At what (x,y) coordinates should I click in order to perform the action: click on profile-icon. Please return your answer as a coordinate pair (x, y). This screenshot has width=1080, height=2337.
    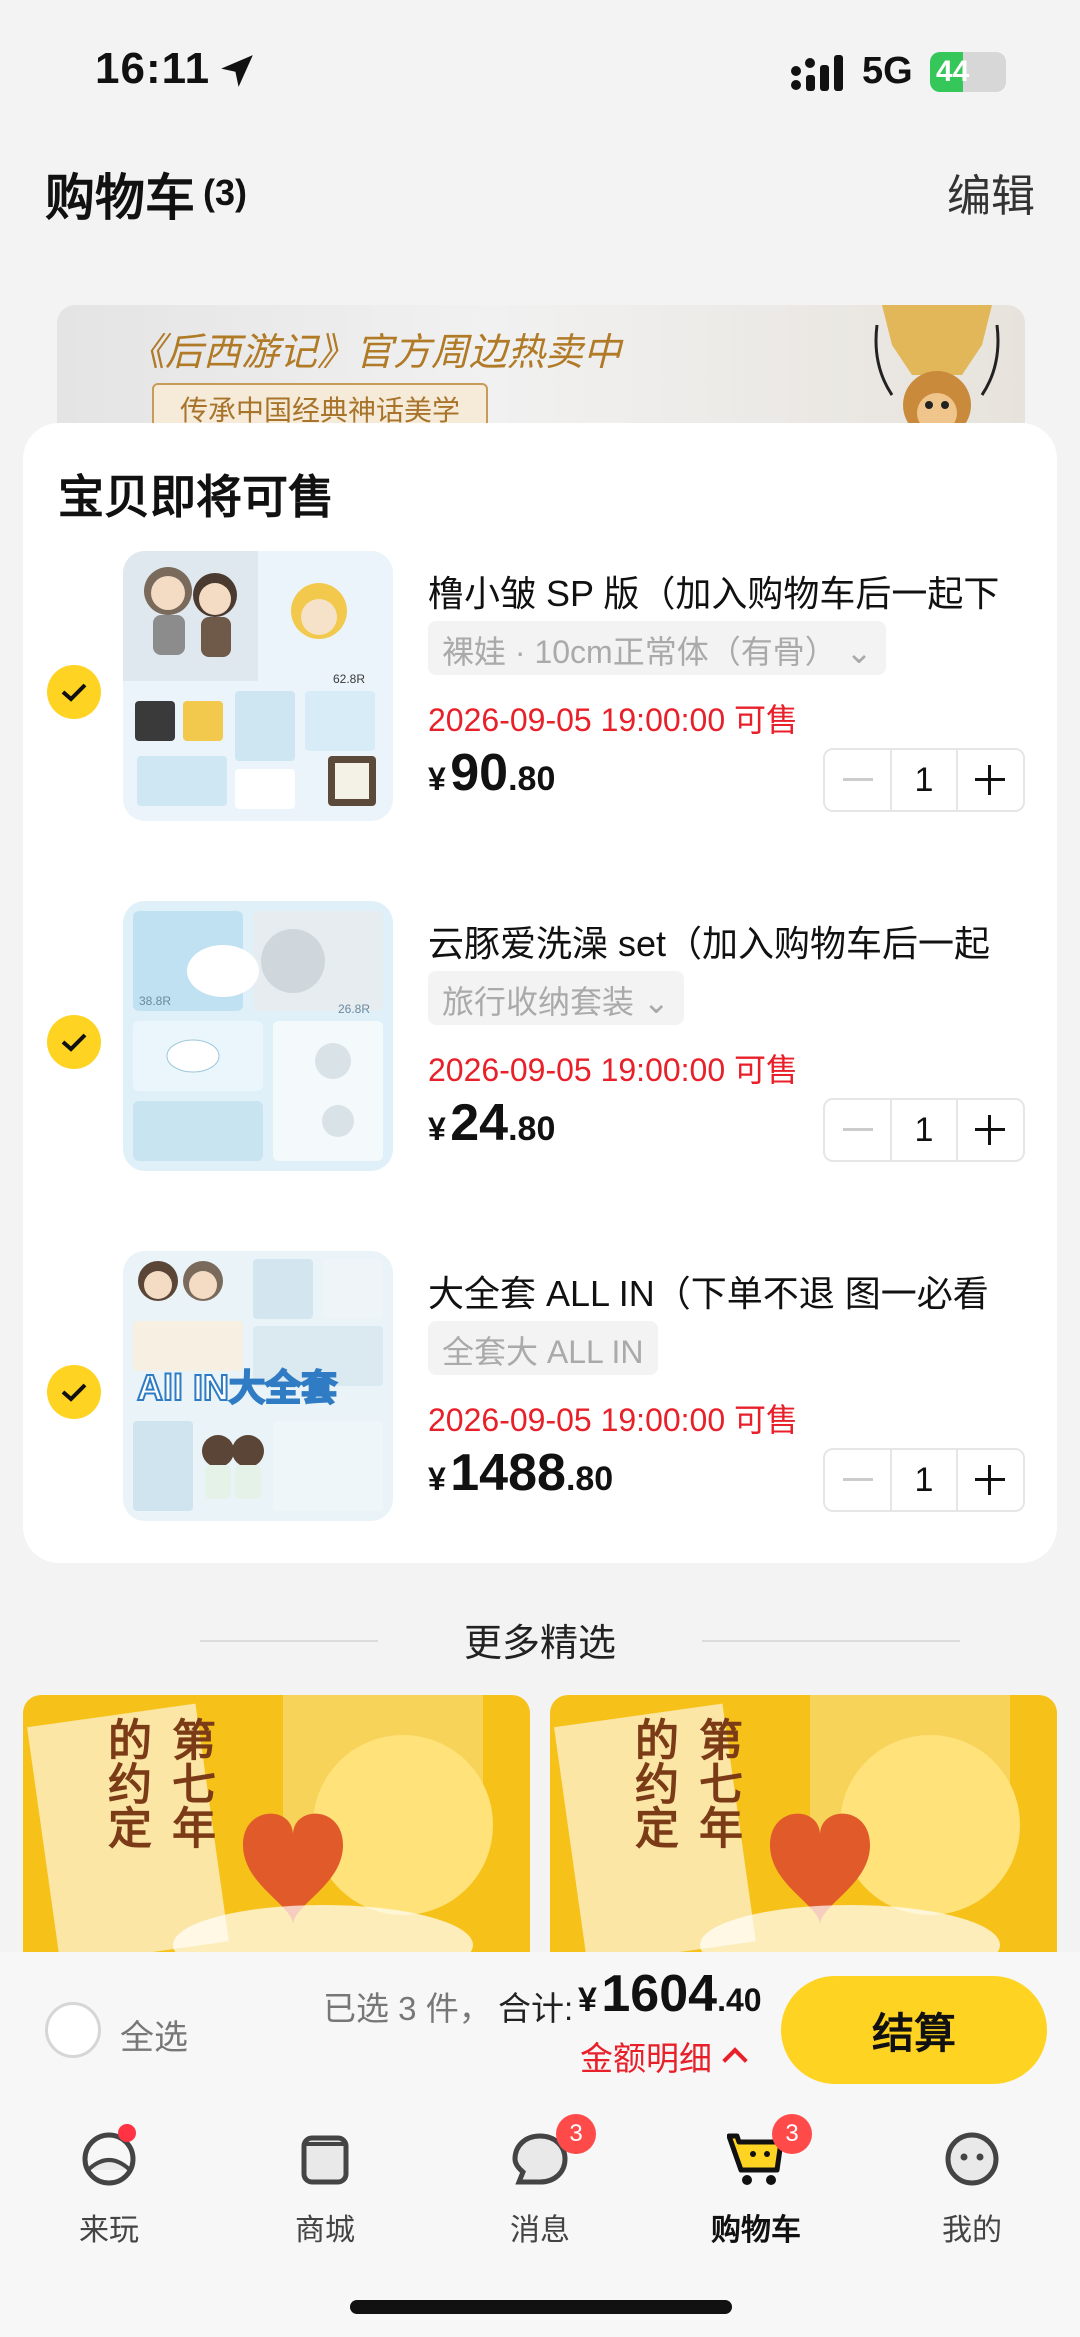
    Looking at the image, I should click on (972, 2159).